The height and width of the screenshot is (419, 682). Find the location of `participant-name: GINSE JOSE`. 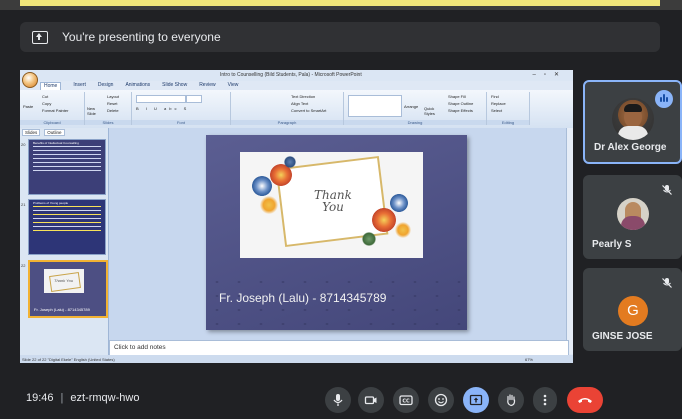

participant-name: GINSE JOSE is located at coordinates (622, 336).